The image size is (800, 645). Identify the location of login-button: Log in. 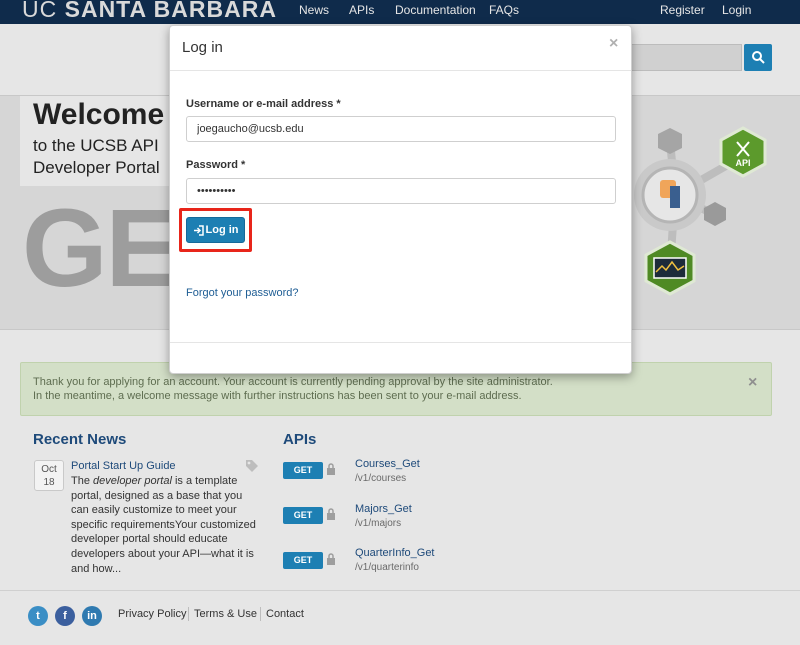
(215, 230).